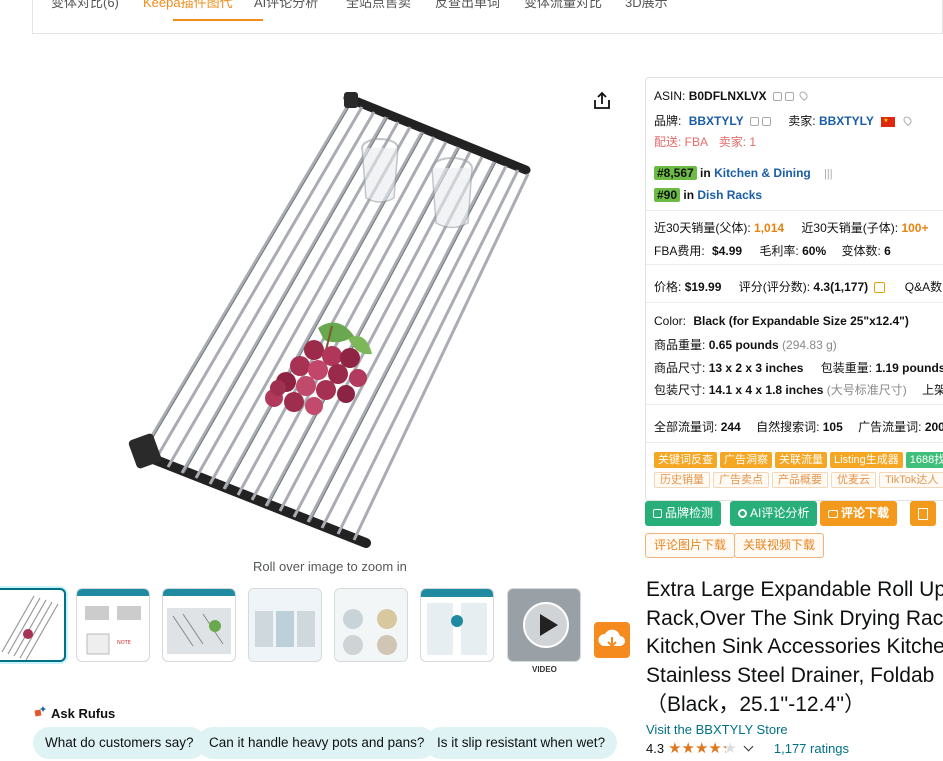 This screenshot has width=943, height=761. What do you see at coordinates (866, 390) in the screenshot?
I see `size-class: (大号标准尺寸)` at bounding box center [866, 390].